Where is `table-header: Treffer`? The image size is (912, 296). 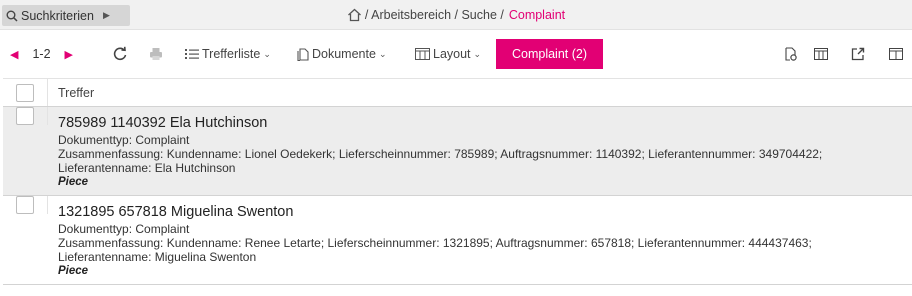 table-header: Treffer is located at coordinates (457, 92).